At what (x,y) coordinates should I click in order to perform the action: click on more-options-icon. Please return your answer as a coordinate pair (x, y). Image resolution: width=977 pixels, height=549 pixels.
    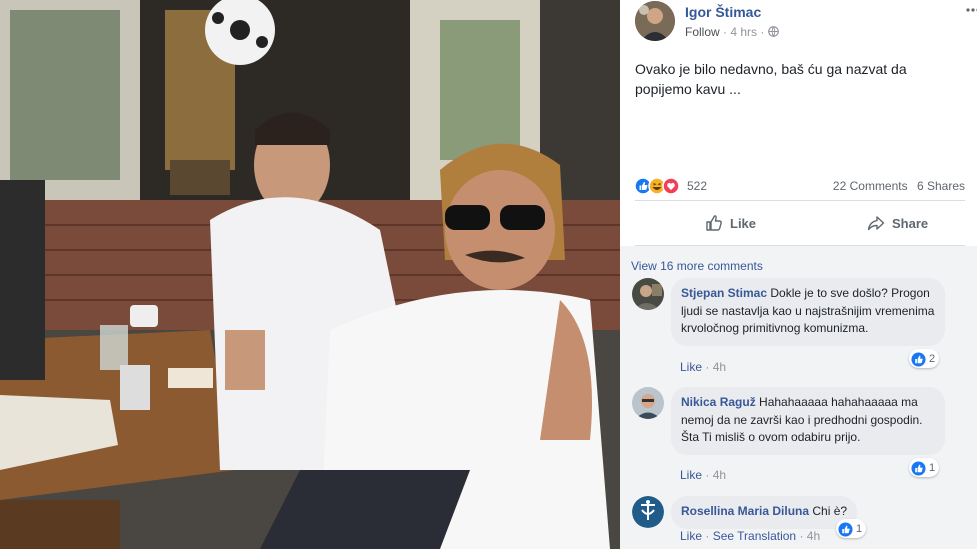
    Looking at the image, I should click on (971, 10).